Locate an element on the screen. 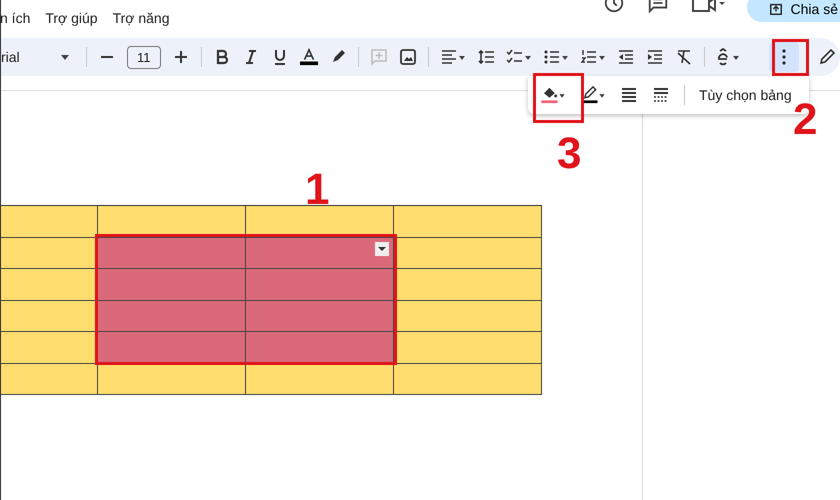  step-number: 2 is located at coordinates (805, 120).